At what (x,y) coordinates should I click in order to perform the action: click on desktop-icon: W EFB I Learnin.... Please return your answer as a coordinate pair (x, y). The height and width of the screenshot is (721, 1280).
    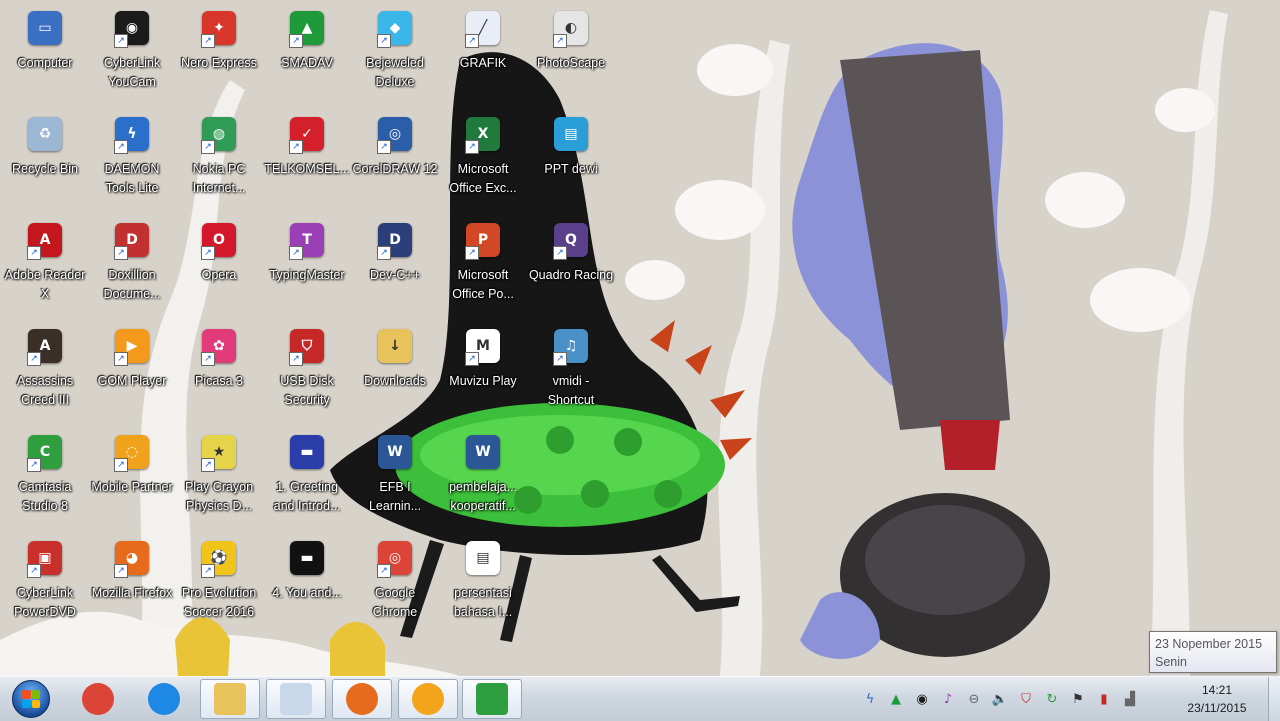
    Looking at the image, I should click on (395, 476).